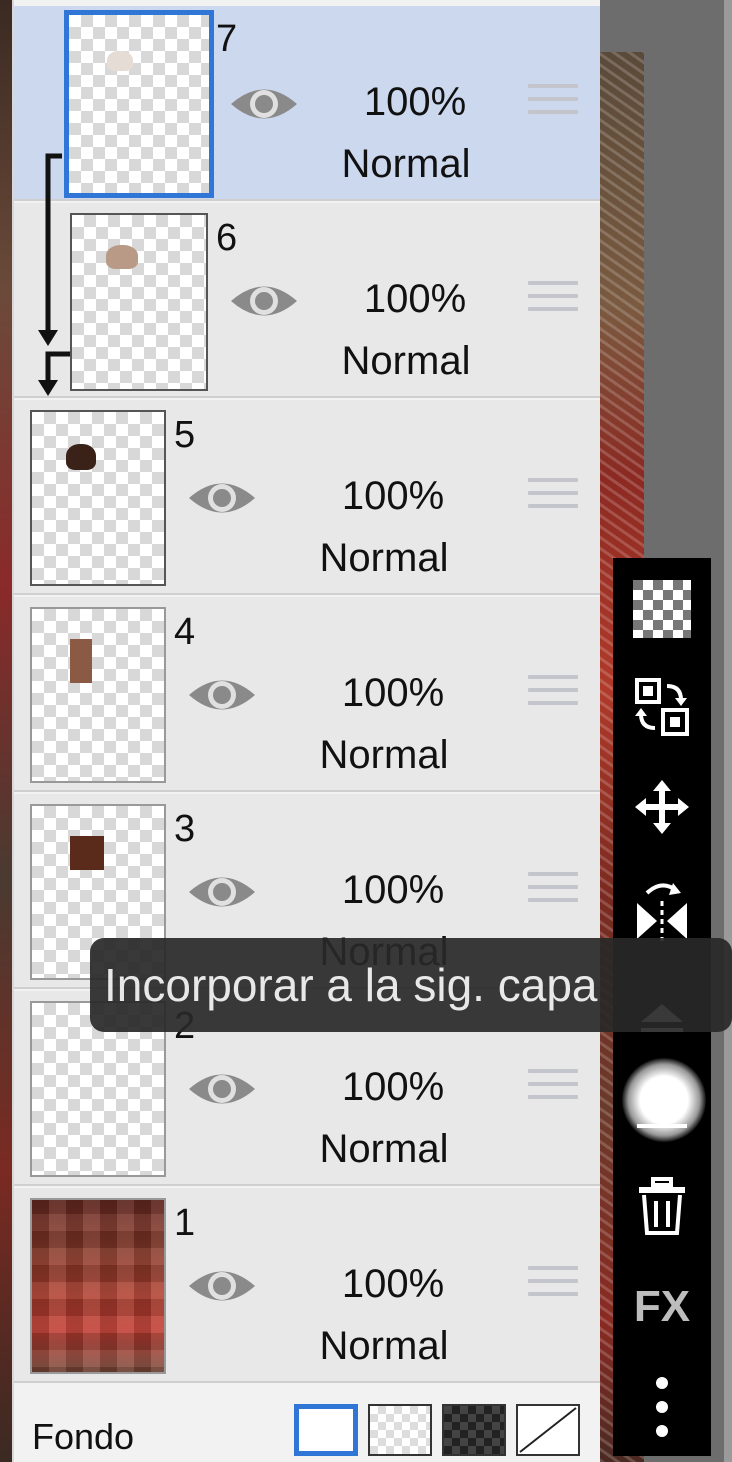 This screenshot has height=1462, width=732. What do you see at coordinates (307, 103) in the screenshot?
I see `layer-row-7: 7 100% Normal` at bounding box center [307, 103].